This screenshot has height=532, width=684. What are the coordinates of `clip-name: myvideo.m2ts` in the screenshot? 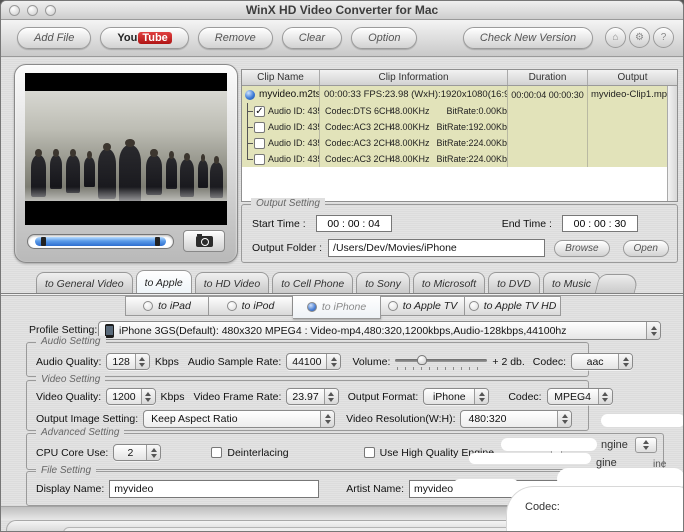 It's located at (289, 94).